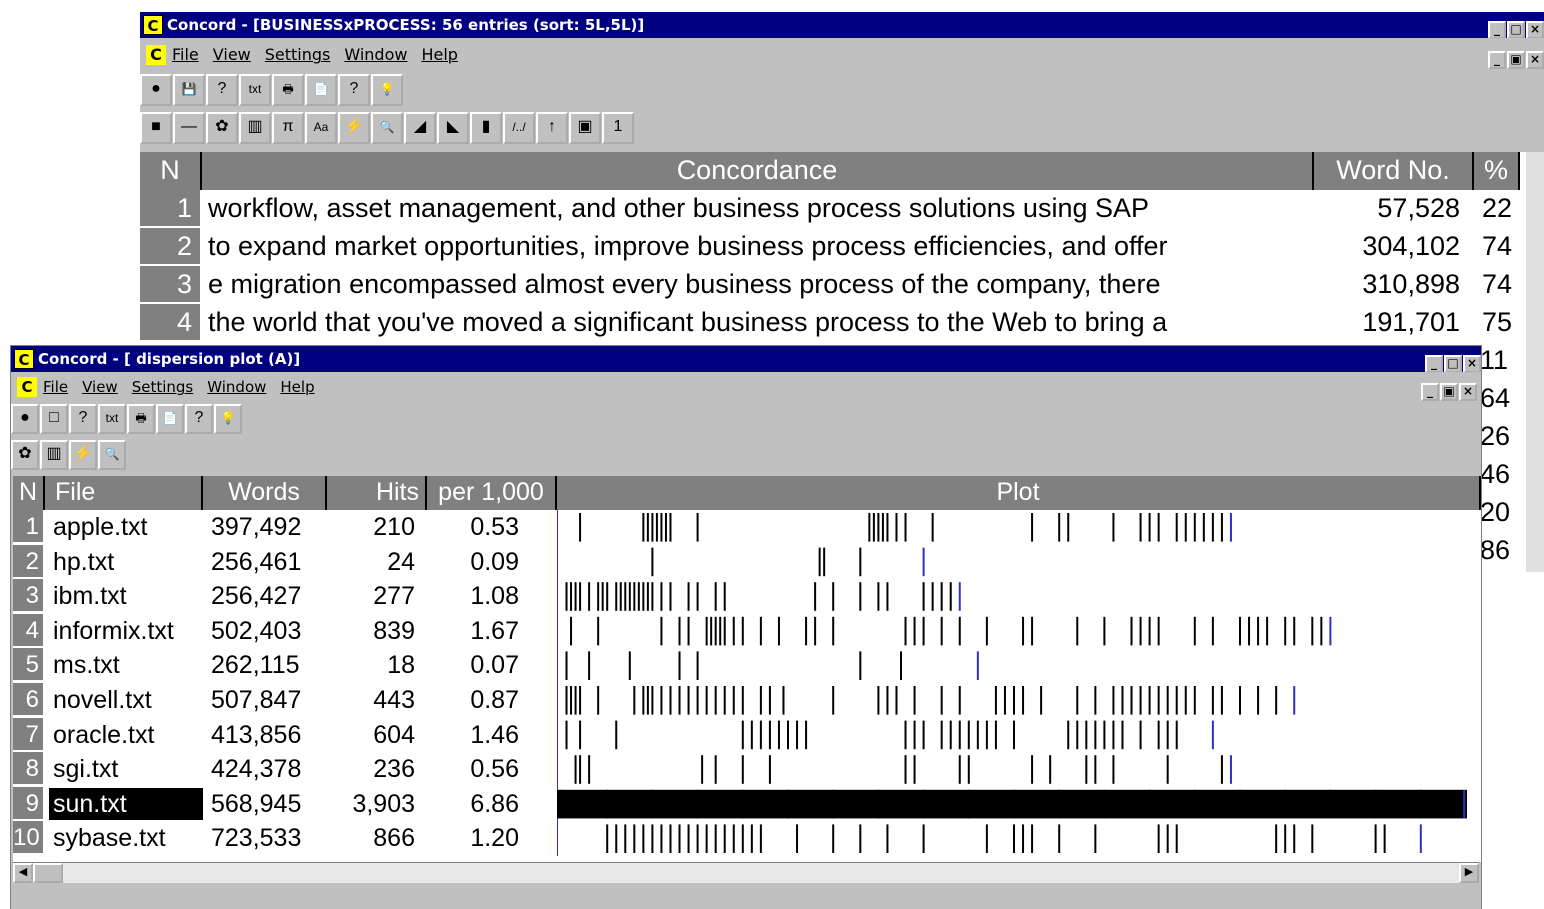 Image resolution: width=1544 pixels, height=909 pixels. What do you see at coordinates (1390, 322) in the screenshot?
I see `word-number: 191,701` at bounding box center [1390, 322].